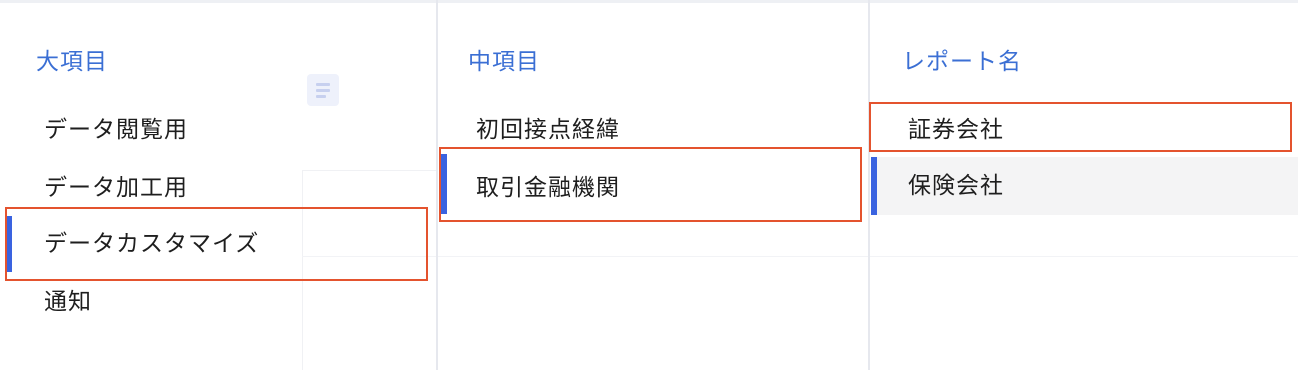 This screenshot has width=1298, height=370. What do you see at coordinates (504, 62) in the screenshot?
I see `middle-category-header: 中項目` at bounding box center [504, 62].